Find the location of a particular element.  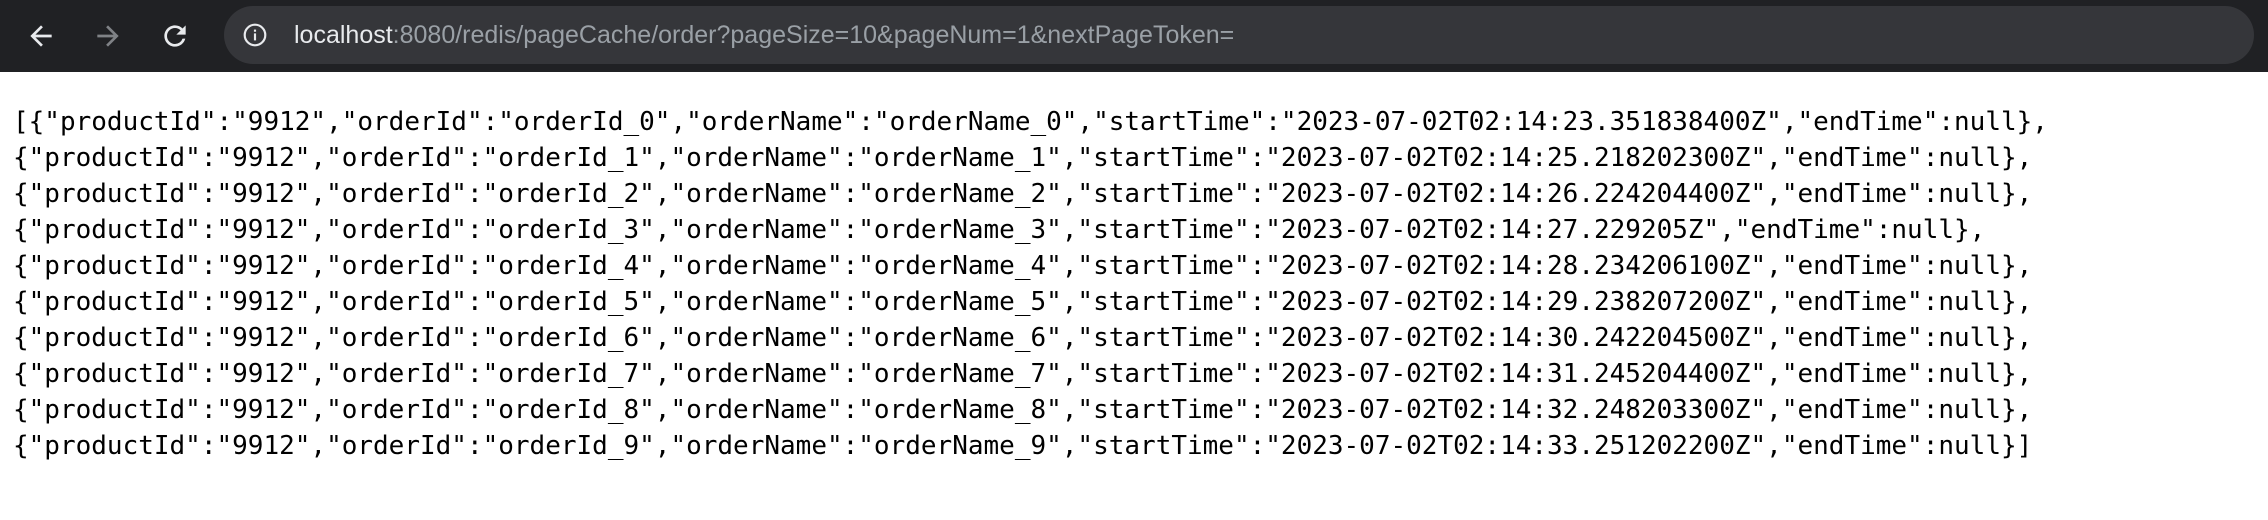

forward-button is located at coordinates (108, 36).